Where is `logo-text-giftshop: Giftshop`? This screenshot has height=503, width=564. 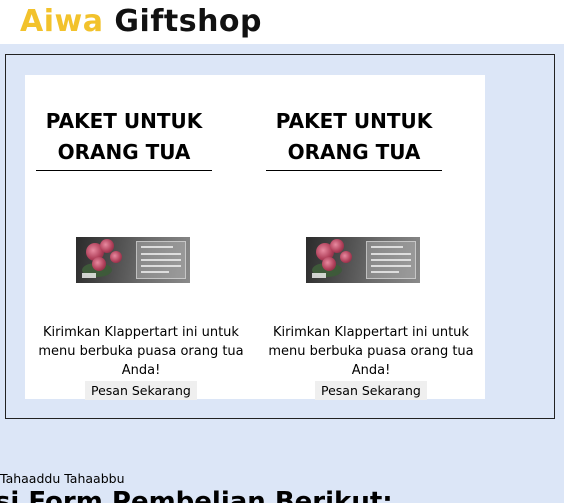
logo-text-giftshop: Giftshop is located at coordinates (188, 21).